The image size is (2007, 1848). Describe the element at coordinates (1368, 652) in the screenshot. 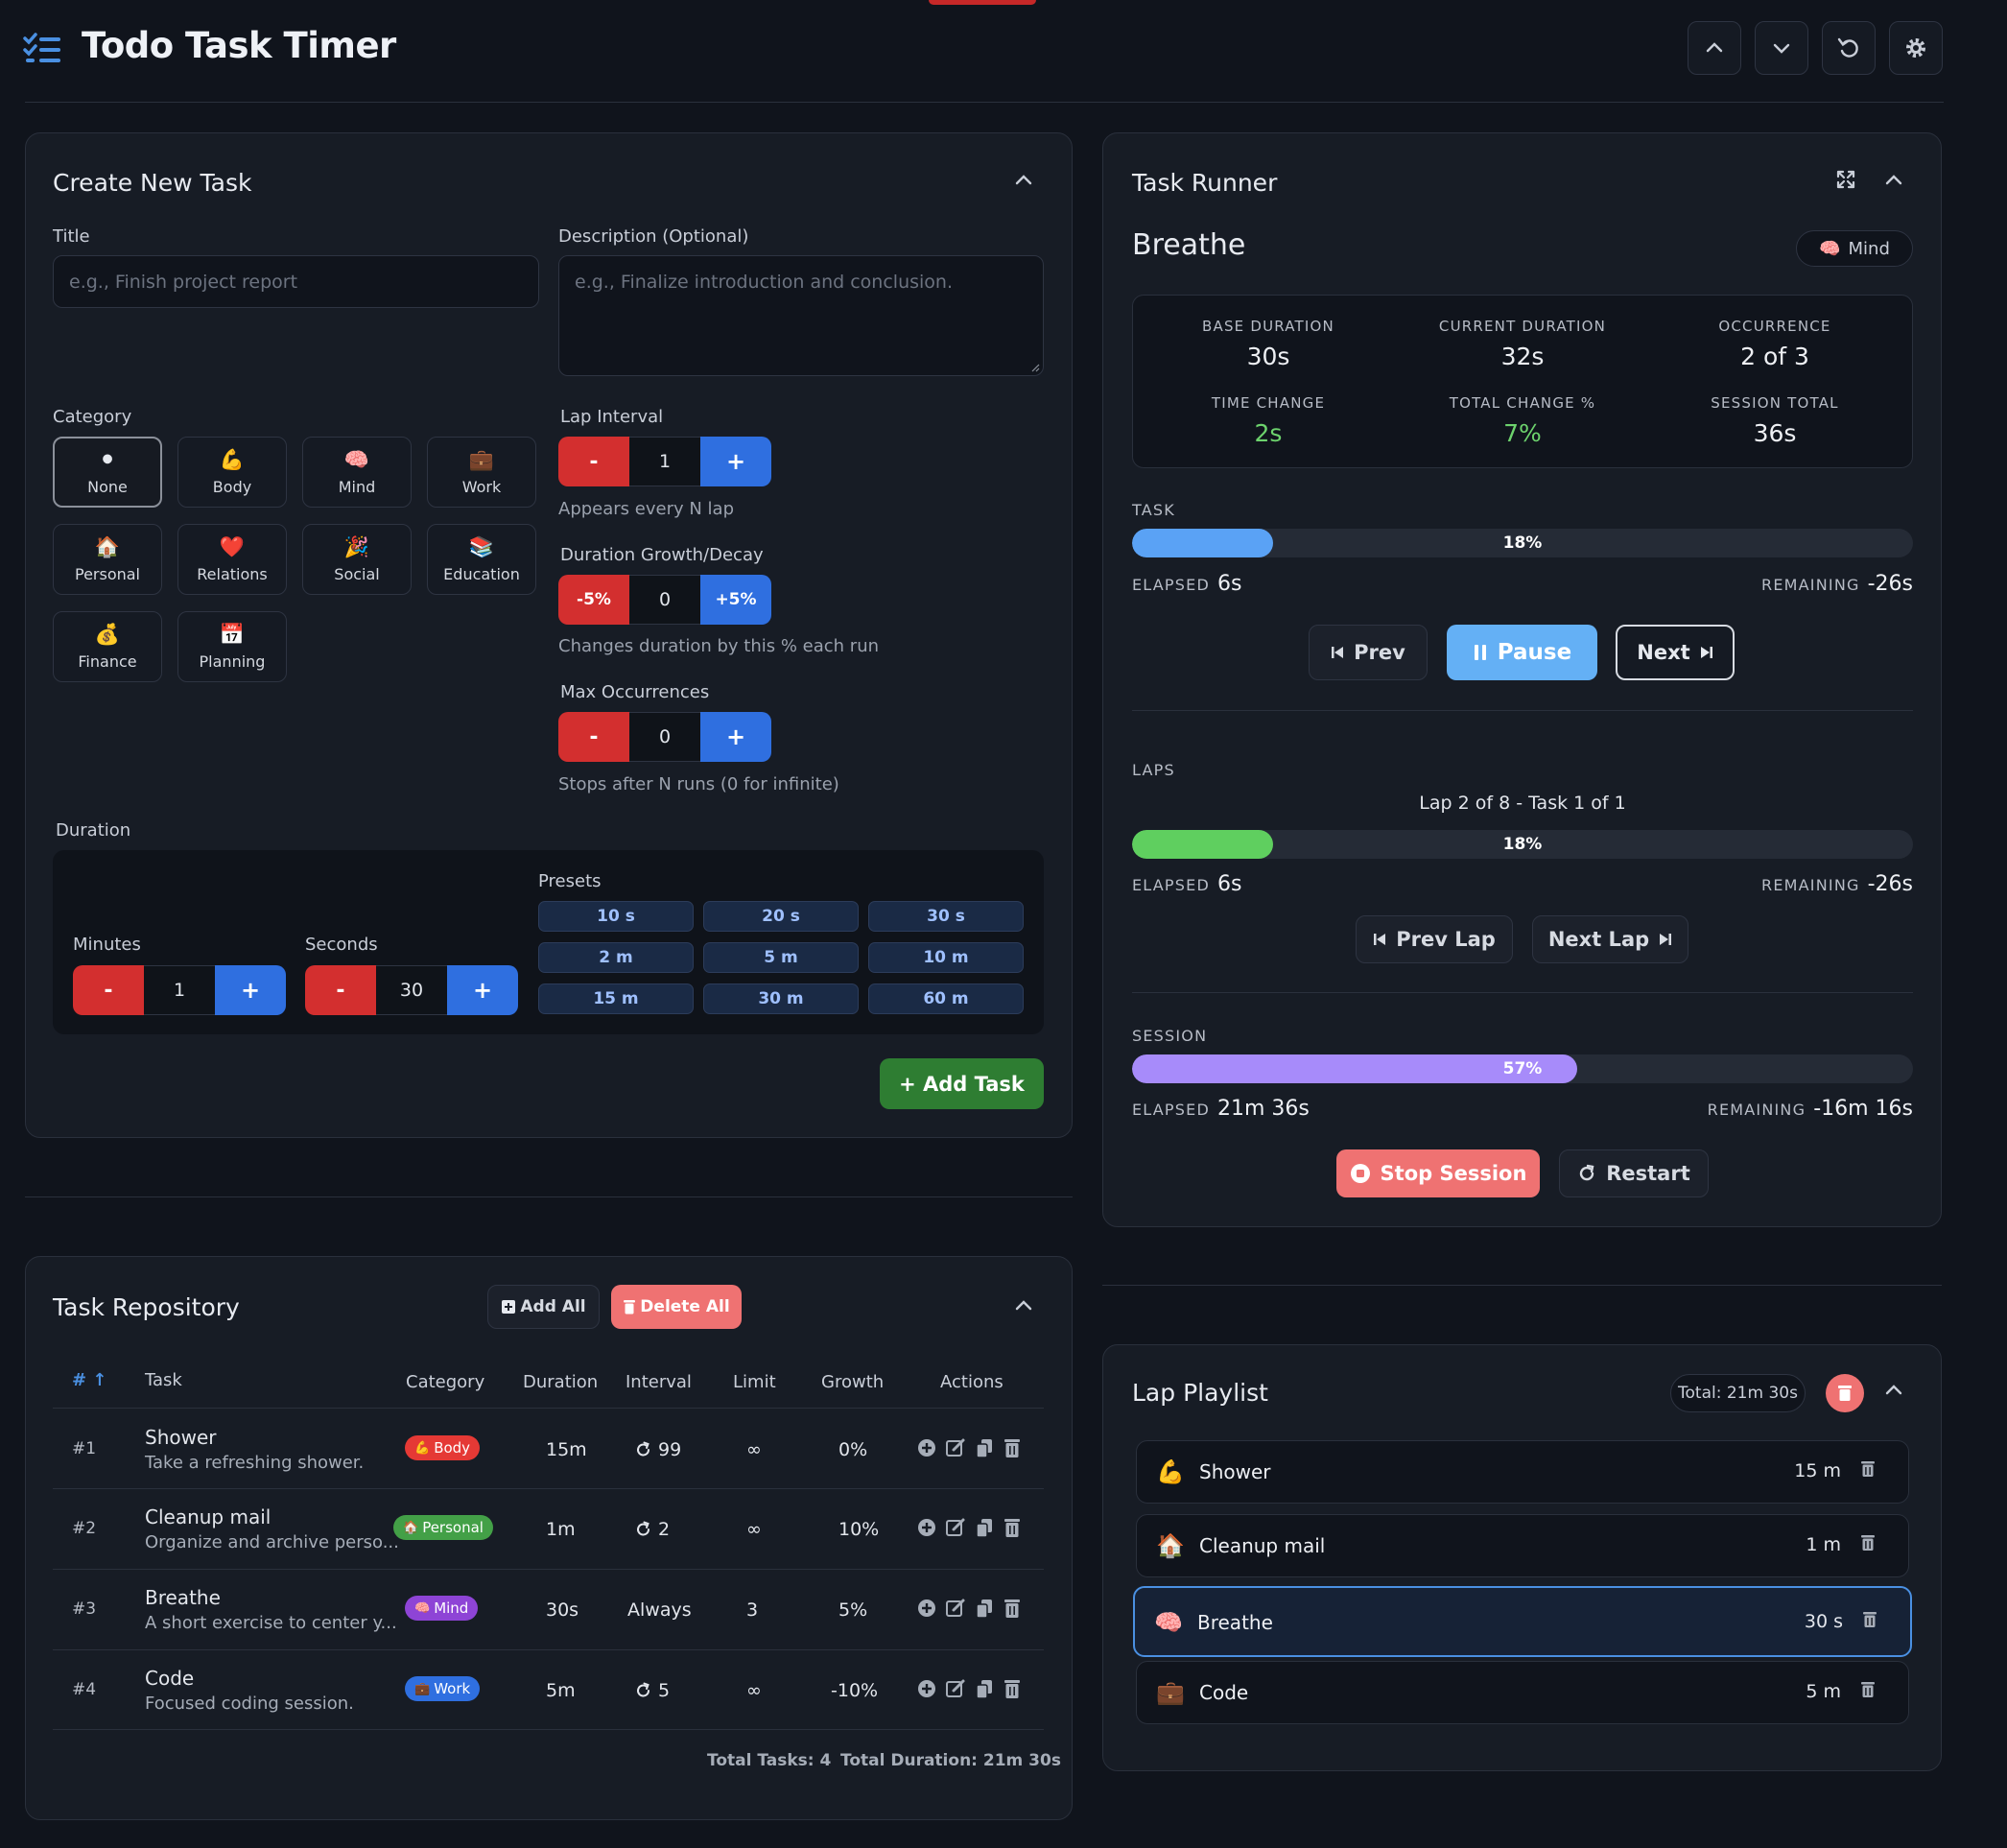

I see `prev-task-button: Prev` at that location.